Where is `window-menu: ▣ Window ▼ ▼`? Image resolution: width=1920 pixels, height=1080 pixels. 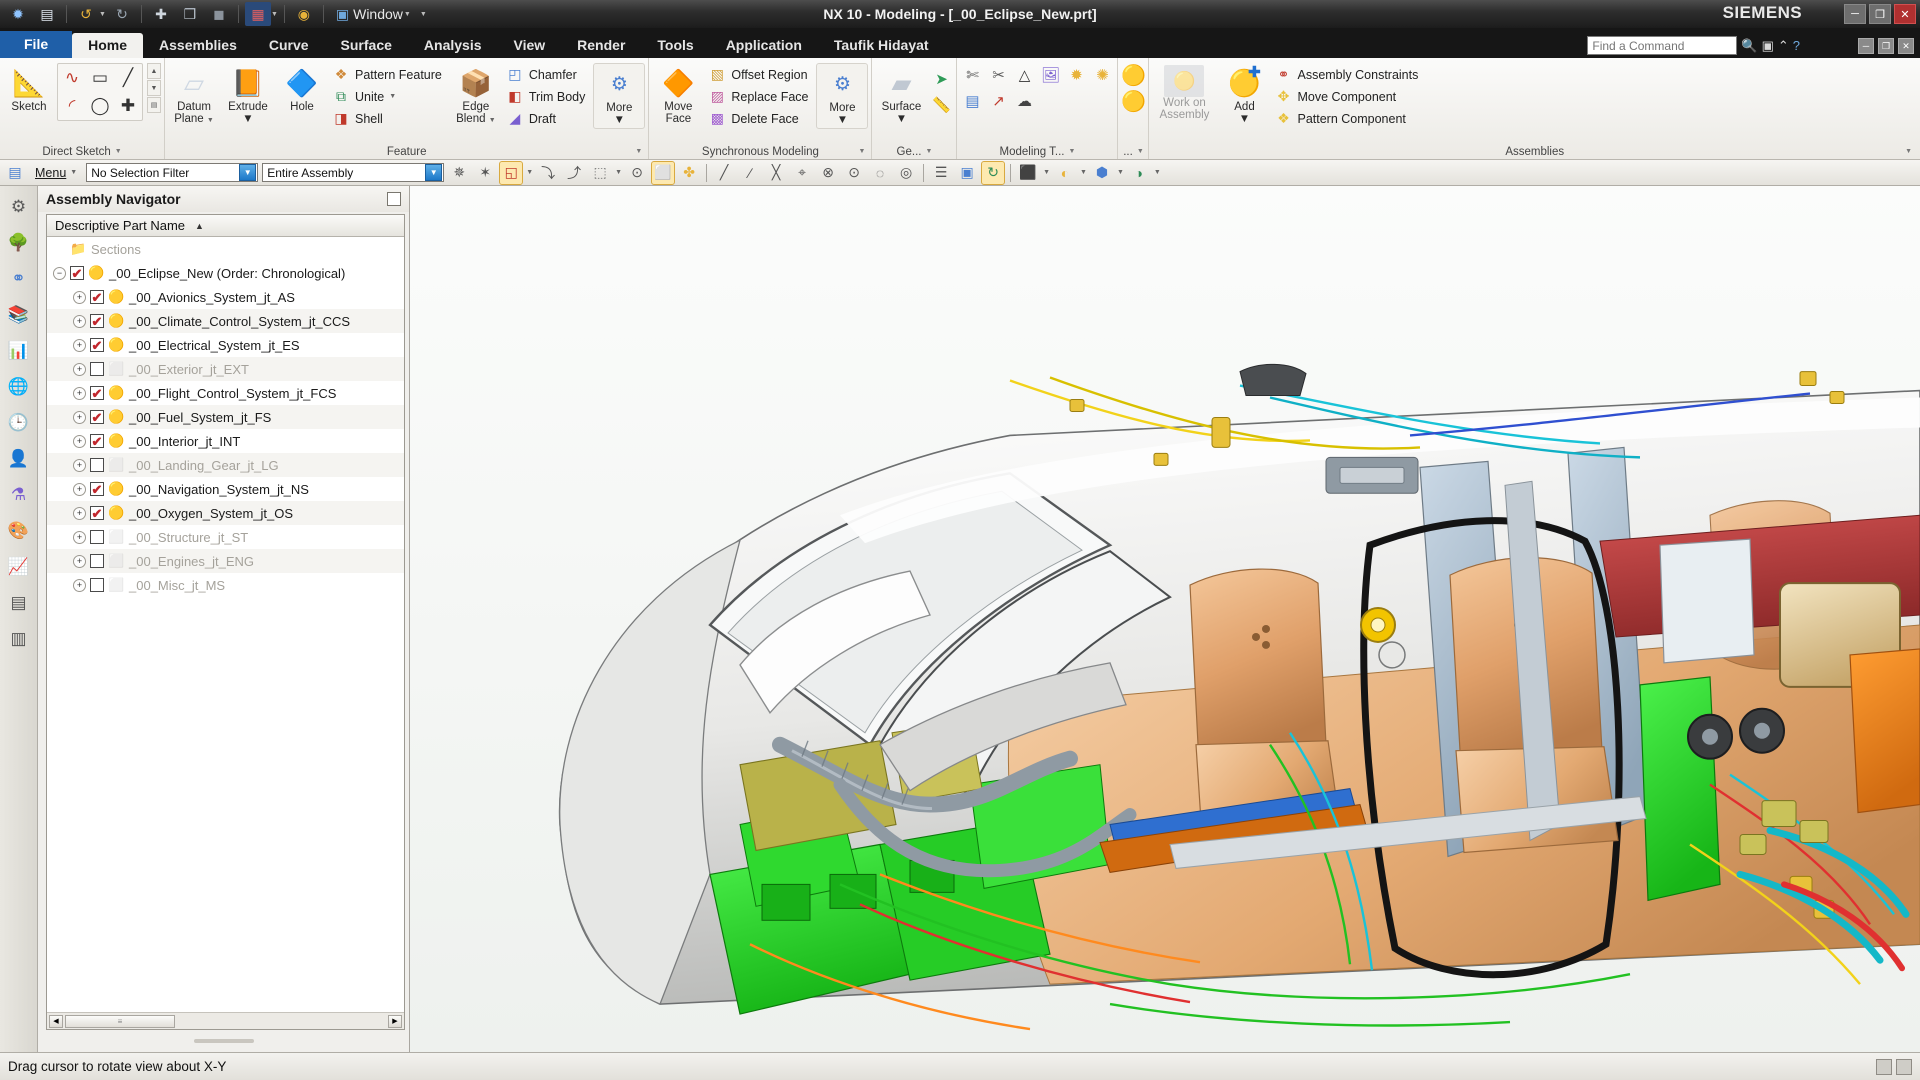
window-menu: ▣ Window ▼ ▼ is located at coordinates (381, 14).